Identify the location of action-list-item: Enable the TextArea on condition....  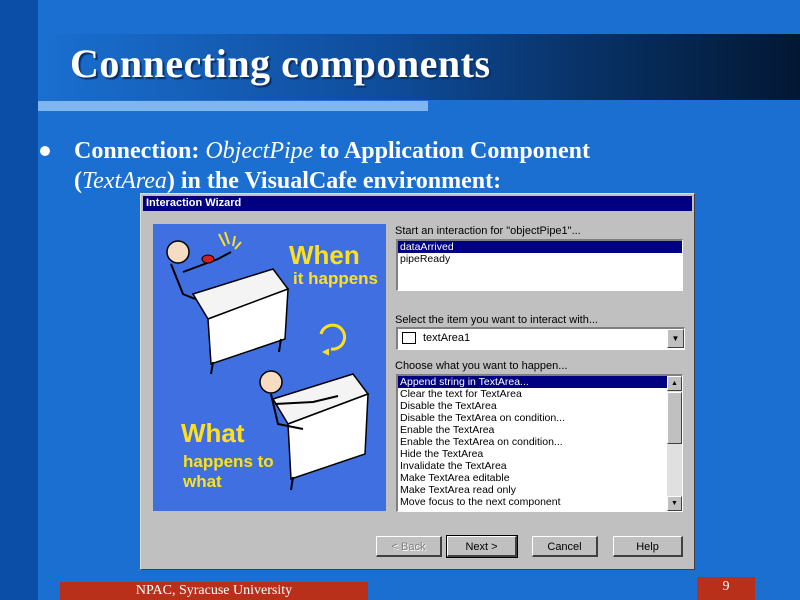
(532, 442).